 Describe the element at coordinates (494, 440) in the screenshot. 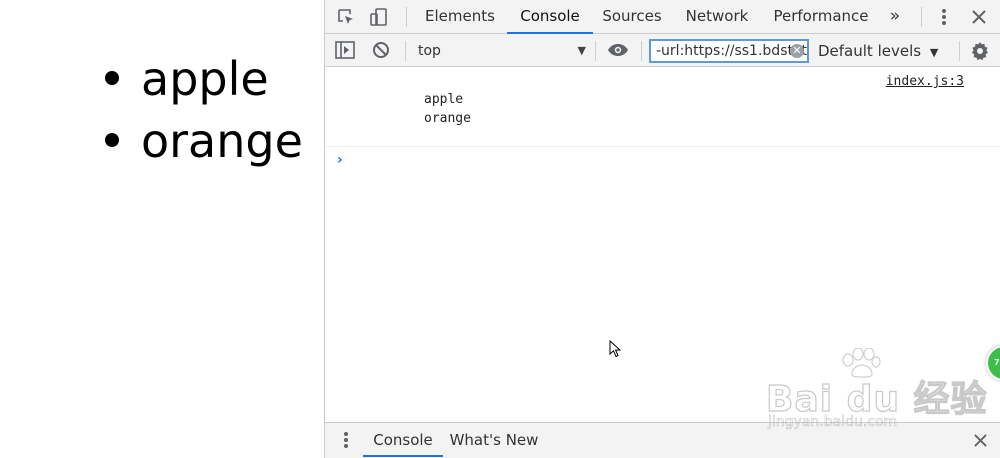

I see `drawer-tab-whats-new: What's New` at that location.